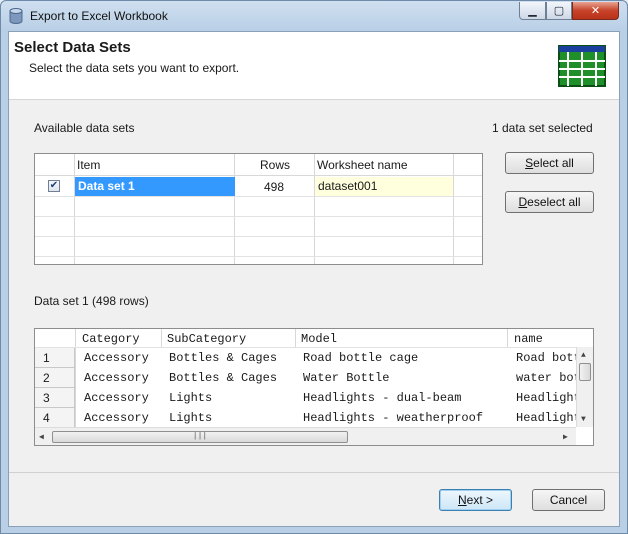 The image size is (628, 534). I want to click on dataset-item-cell: Data set 1, so click(155, 186).